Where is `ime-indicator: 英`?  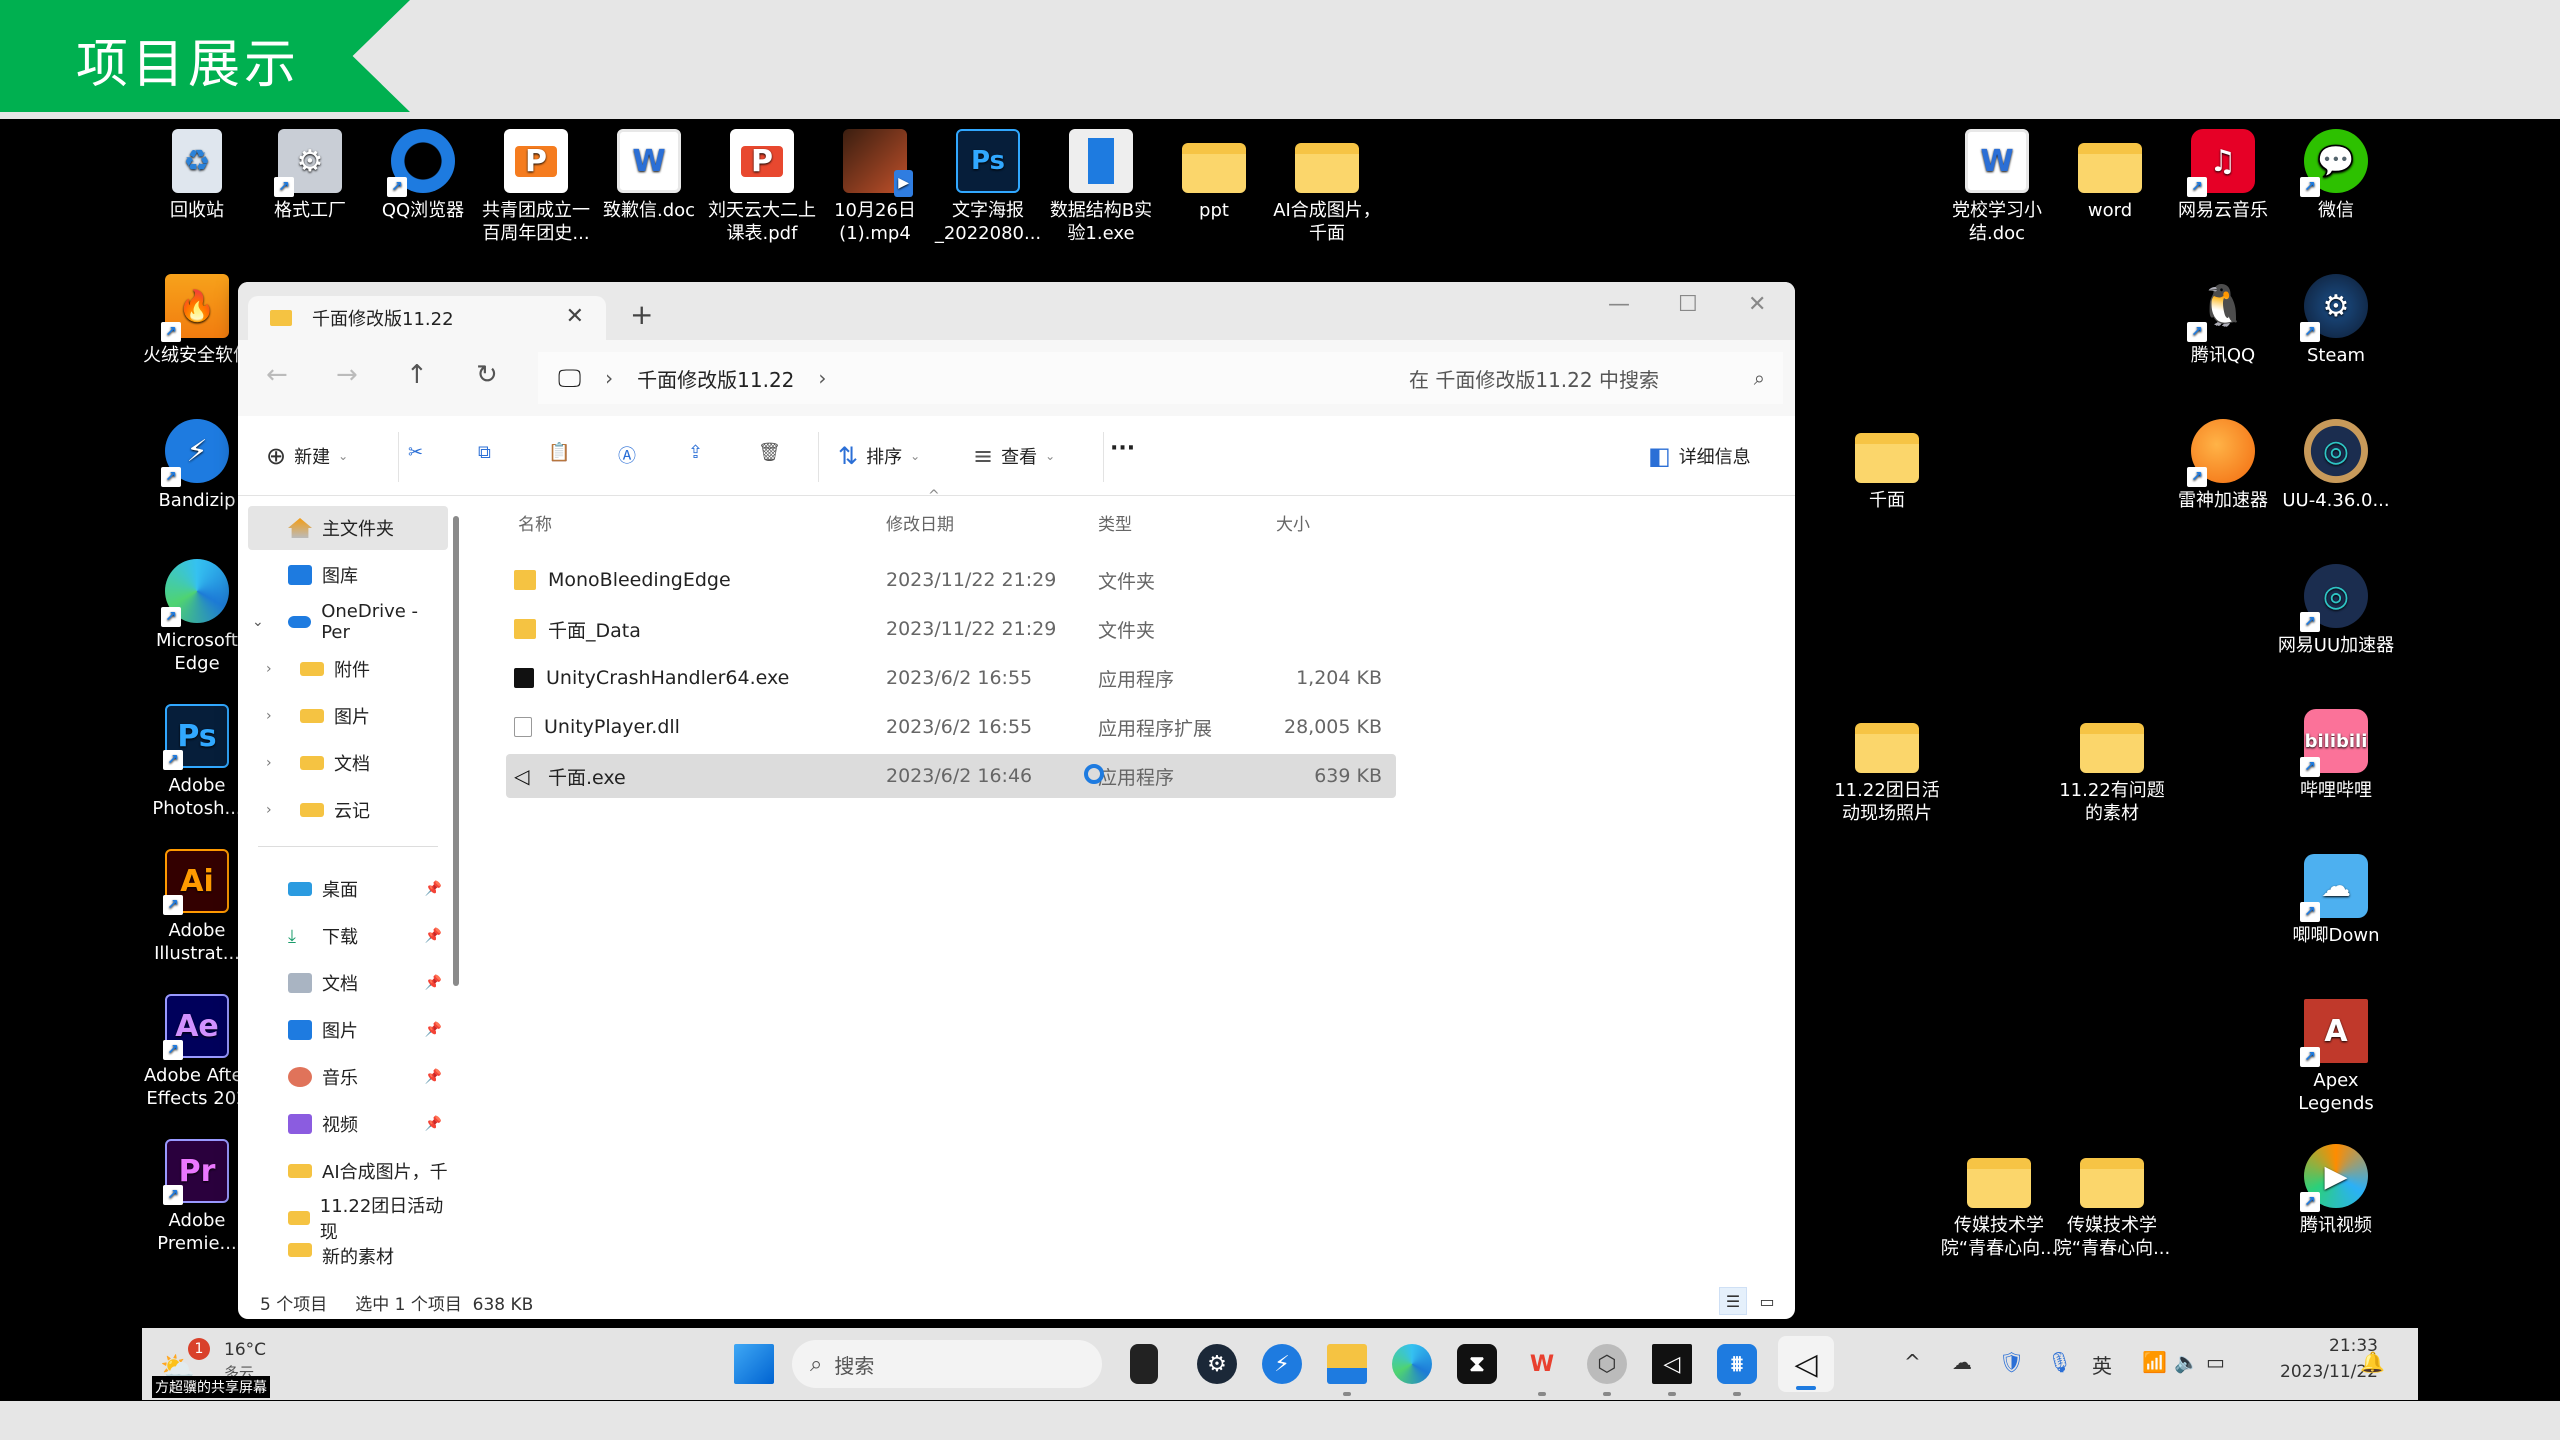 ime-indicator: 英 is located at coordinates (2102, 1364).